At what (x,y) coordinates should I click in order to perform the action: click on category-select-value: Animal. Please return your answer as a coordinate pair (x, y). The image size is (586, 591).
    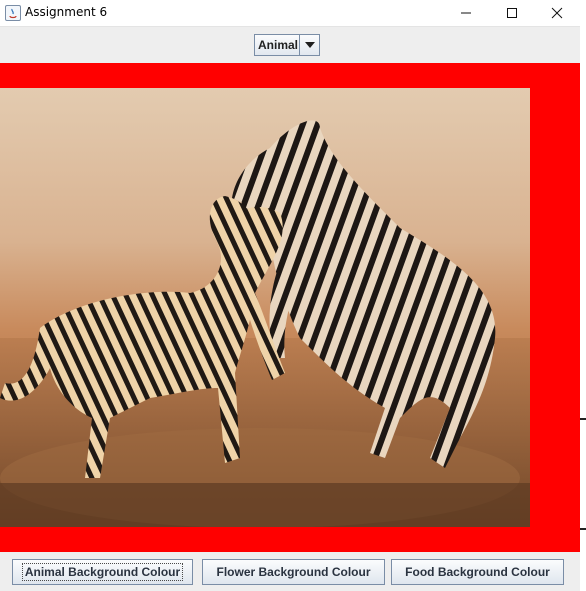
    Looking at the image, I should click on (278, 45).